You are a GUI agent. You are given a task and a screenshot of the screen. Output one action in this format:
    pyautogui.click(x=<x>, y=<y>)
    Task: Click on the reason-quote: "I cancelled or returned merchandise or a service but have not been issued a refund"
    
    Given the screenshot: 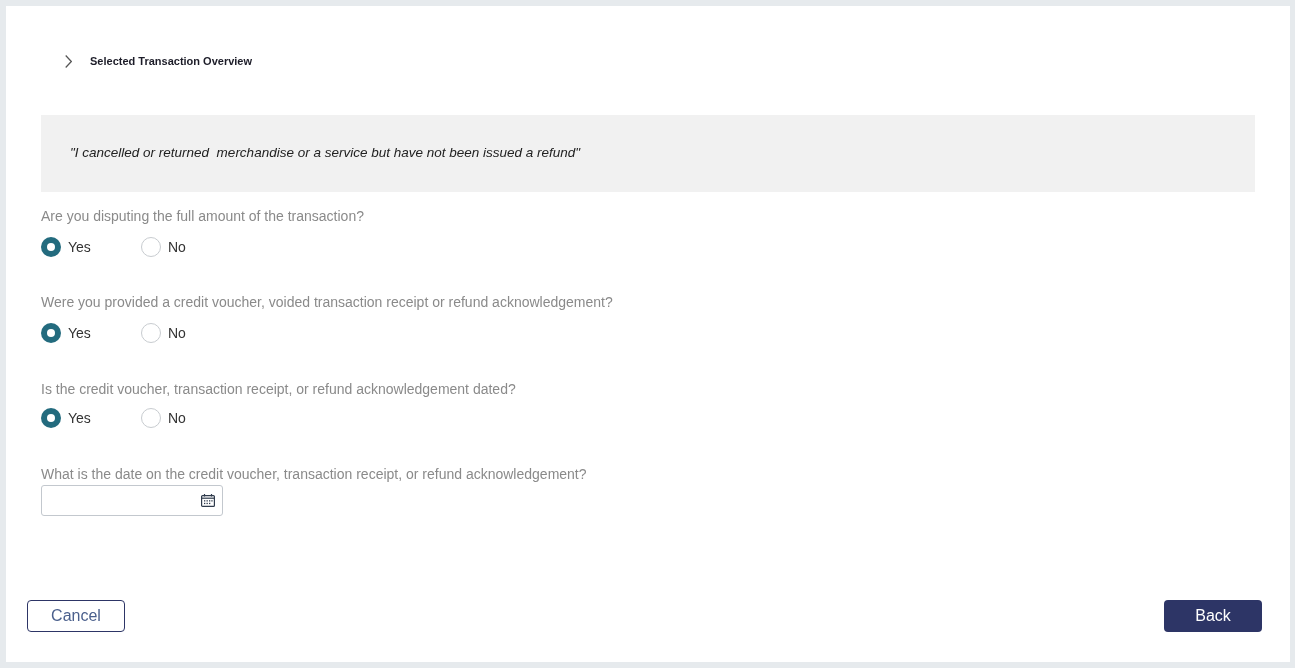 What is the action you would take?
    pyautogui.click(x=325, y=153)
    